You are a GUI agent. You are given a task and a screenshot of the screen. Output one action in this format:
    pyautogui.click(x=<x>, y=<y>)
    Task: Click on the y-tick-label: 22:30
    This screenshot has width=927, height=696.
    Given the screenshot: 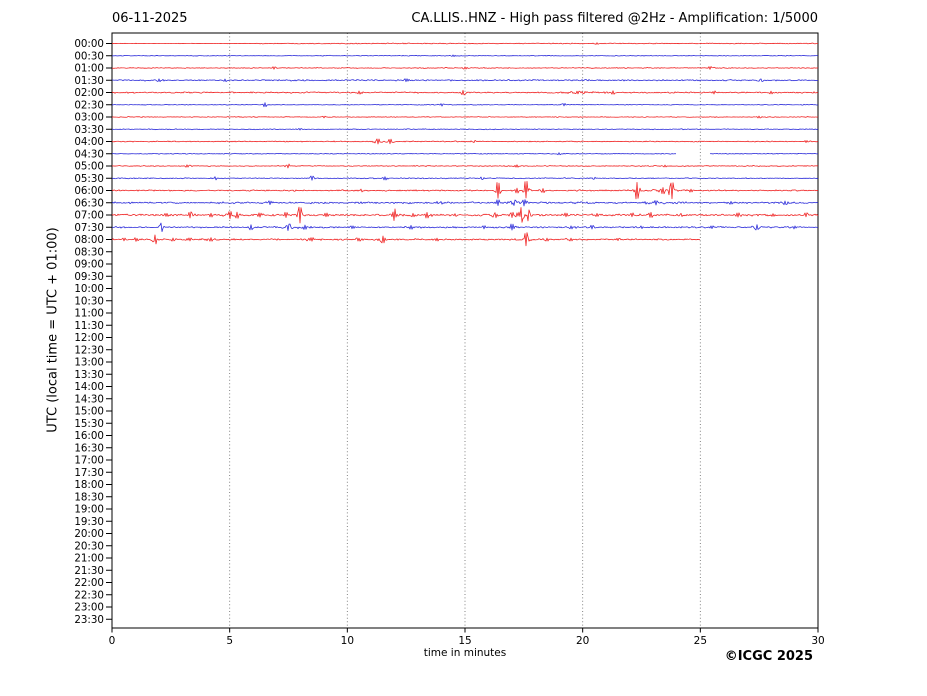 What is the action you would take?
    pyautogui.click(x=89, y=595)
    